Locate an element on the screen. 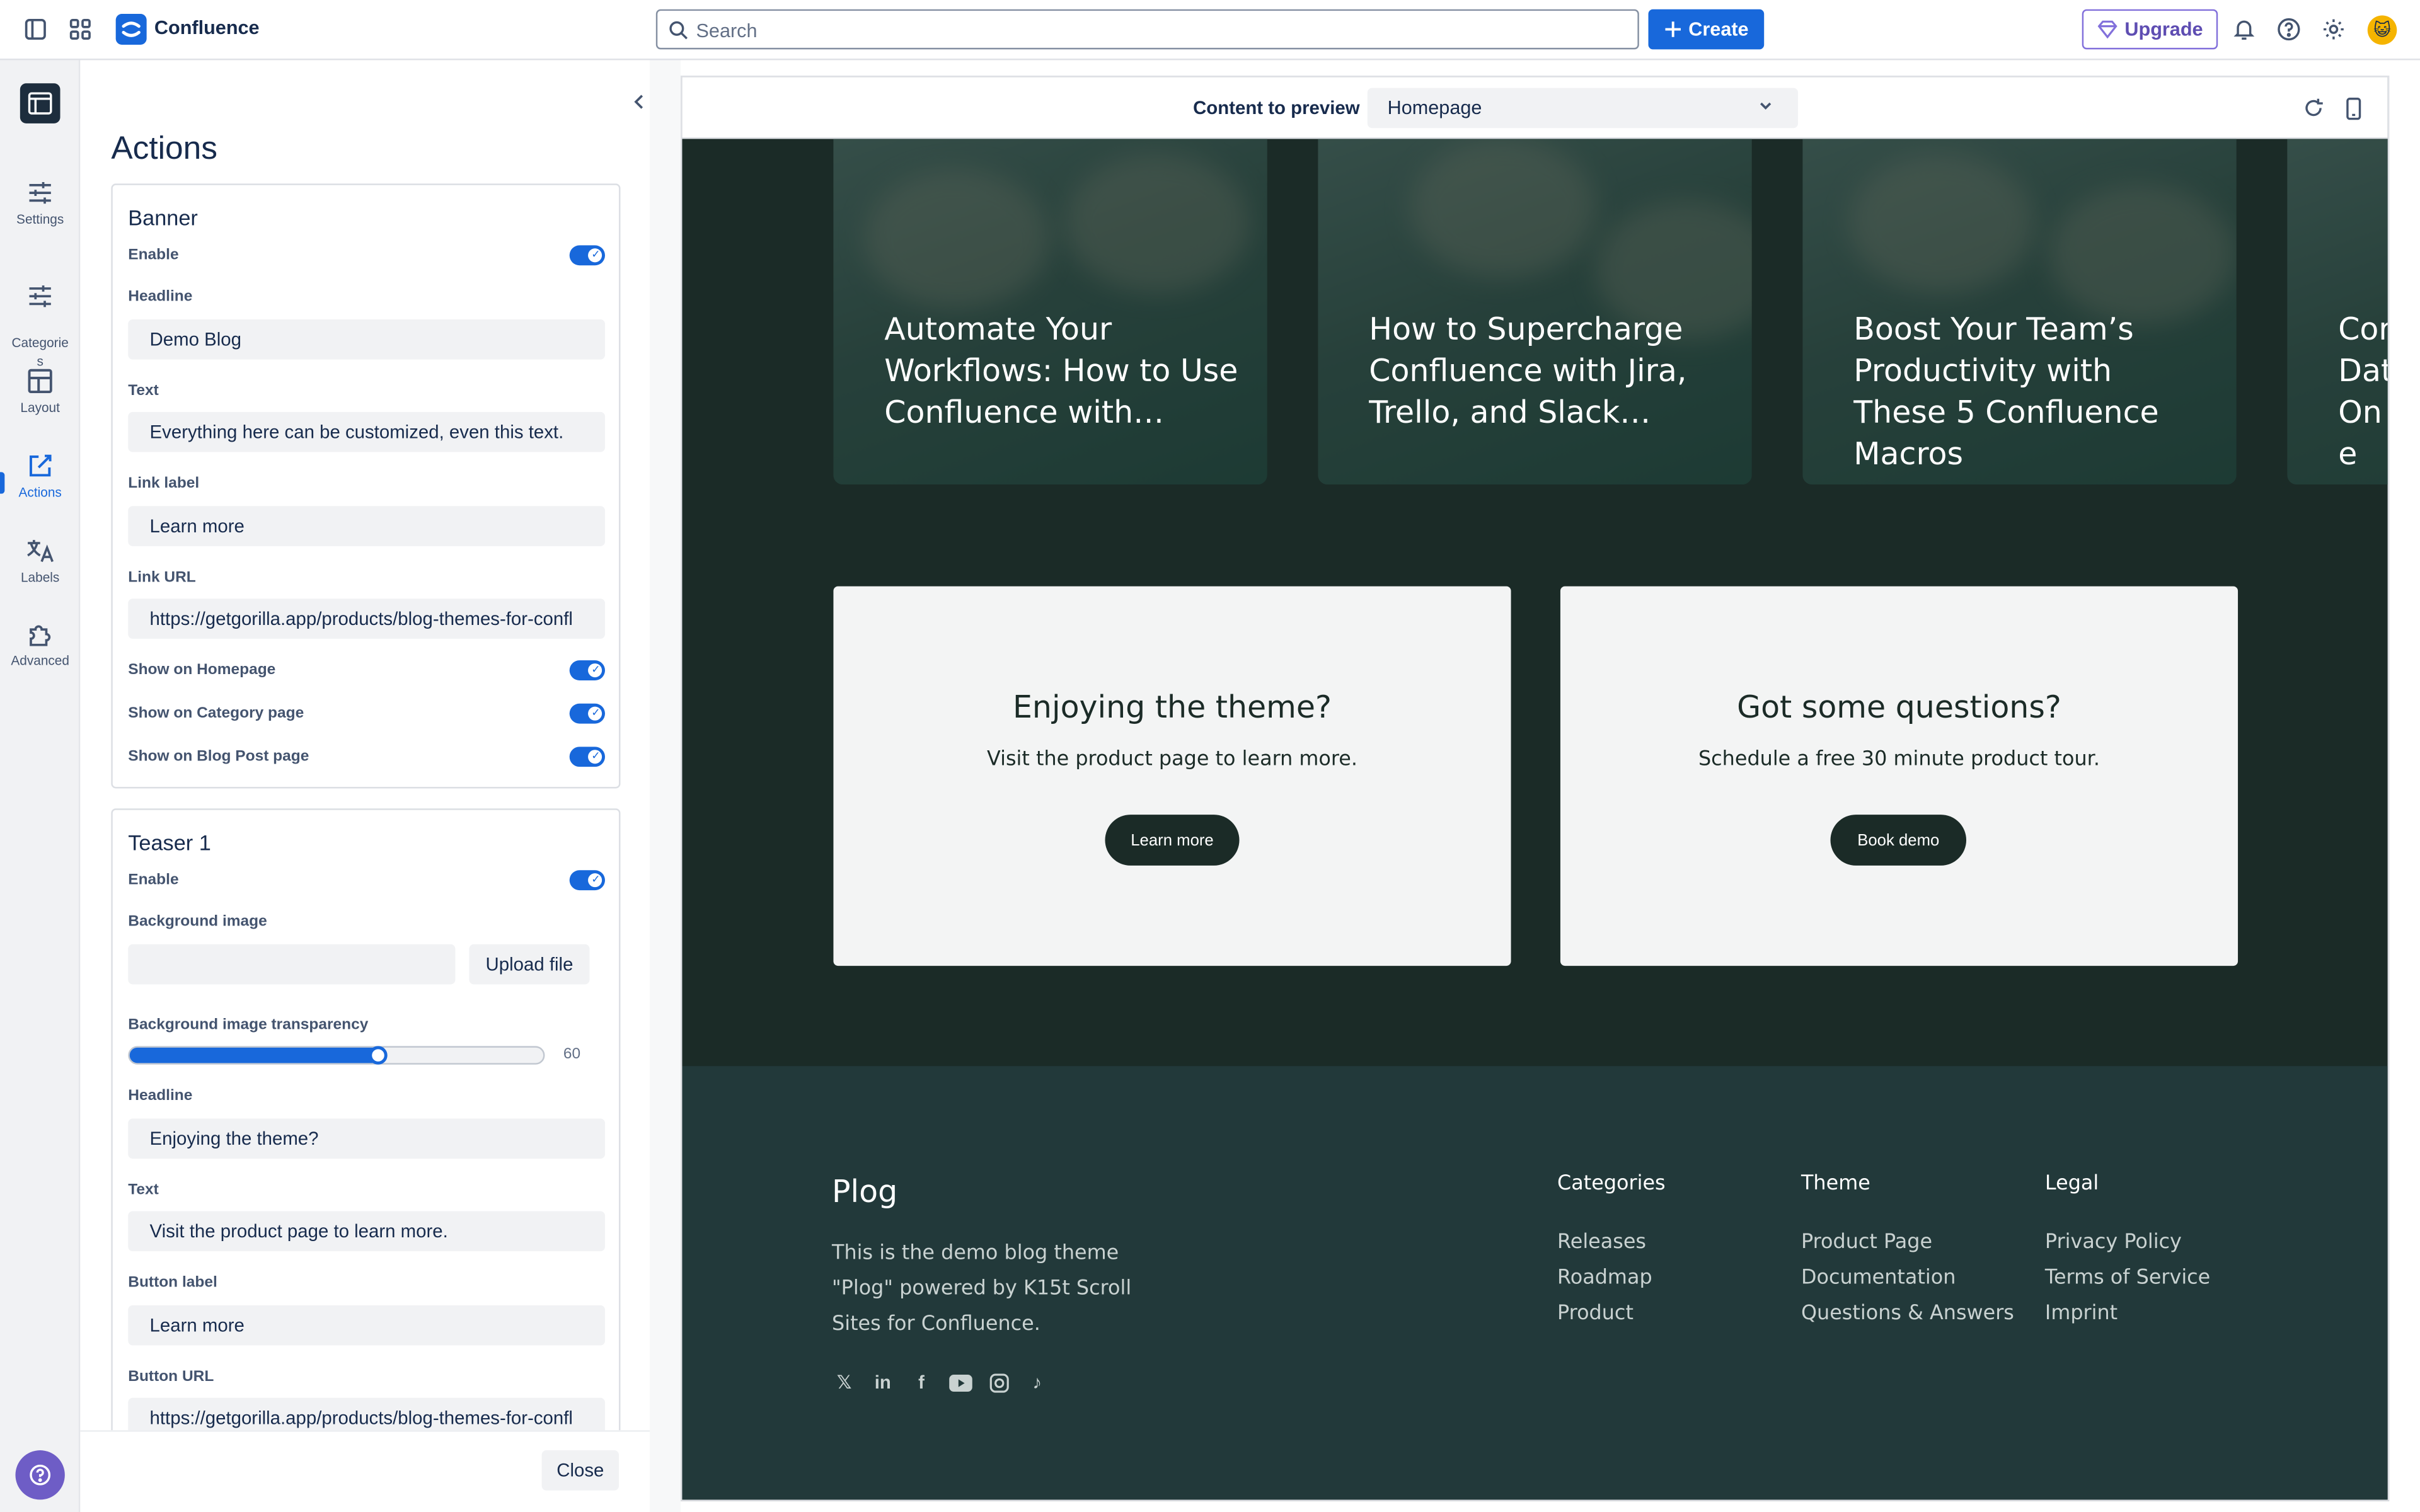 The width and height of the screenshot is (2420, 1512). x-icon: 𝕏 is located at coordinates (844, 1382).